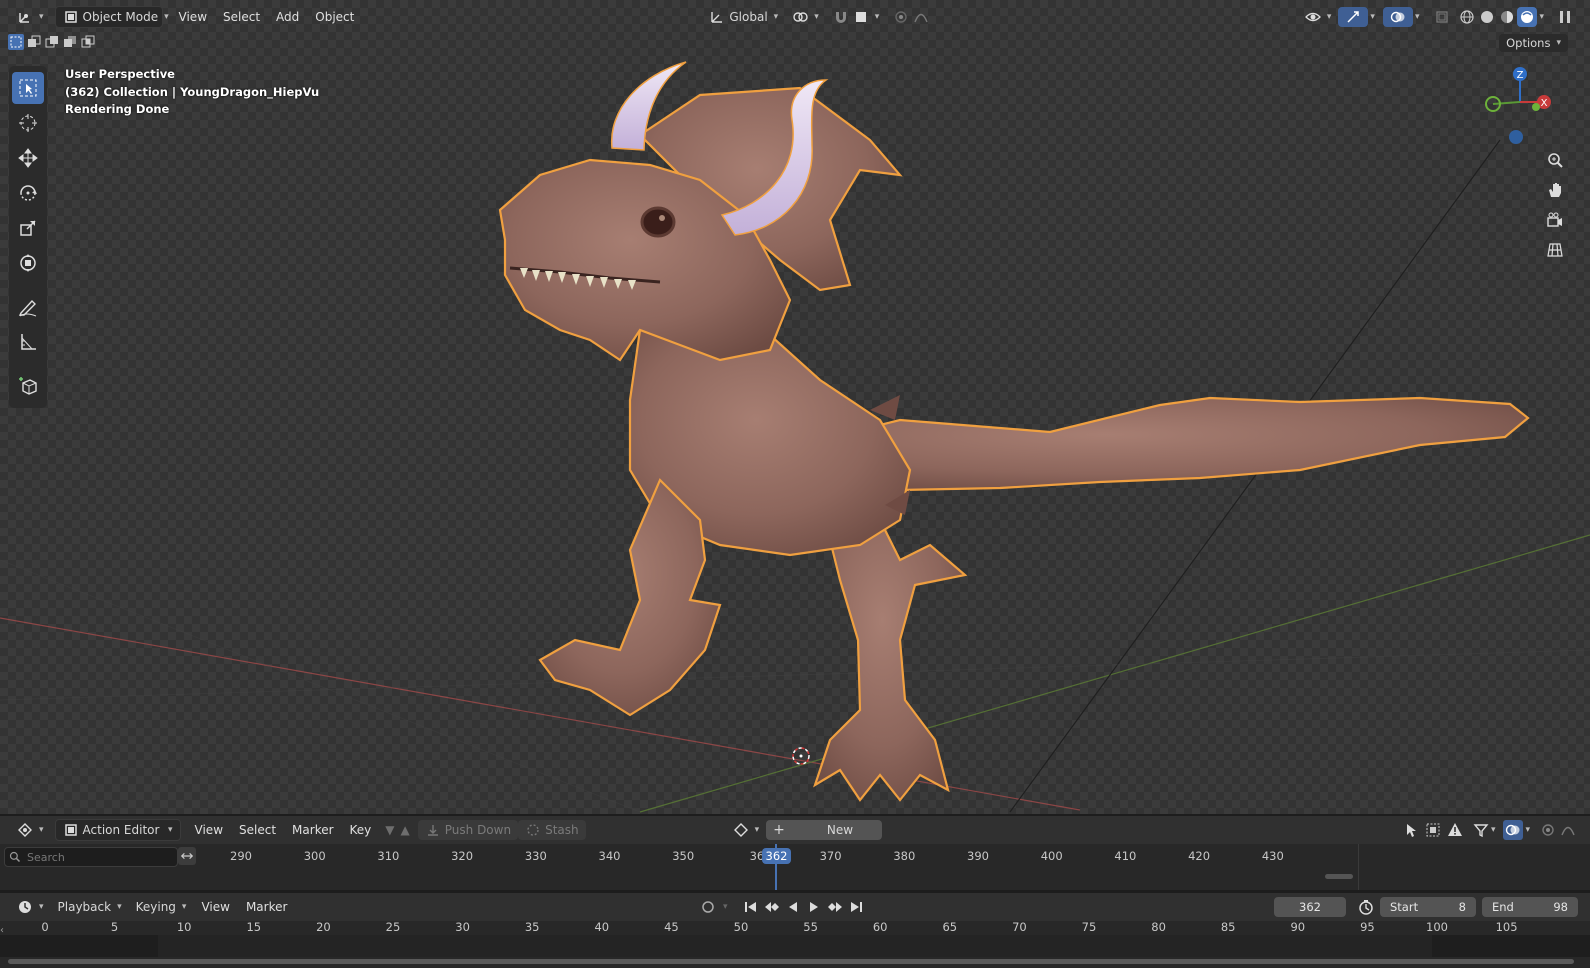 Image resolution: width=1590 pixels, height=968 pixels. Describe the element at coordinates (1568, 830) in the screenshot. I see `action-falloff-icon` at that location.